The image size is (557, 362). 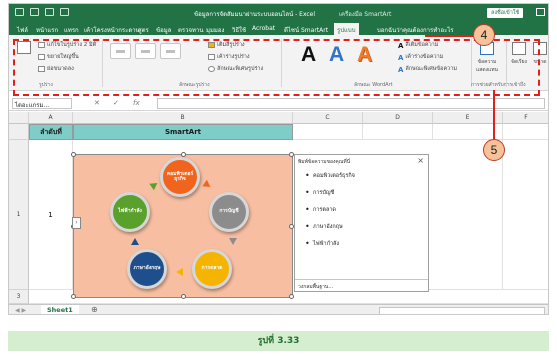 I want to click on shape-effects-button: ลักษณะพิเศษรูปร่าง, so click(x=235, y=69).